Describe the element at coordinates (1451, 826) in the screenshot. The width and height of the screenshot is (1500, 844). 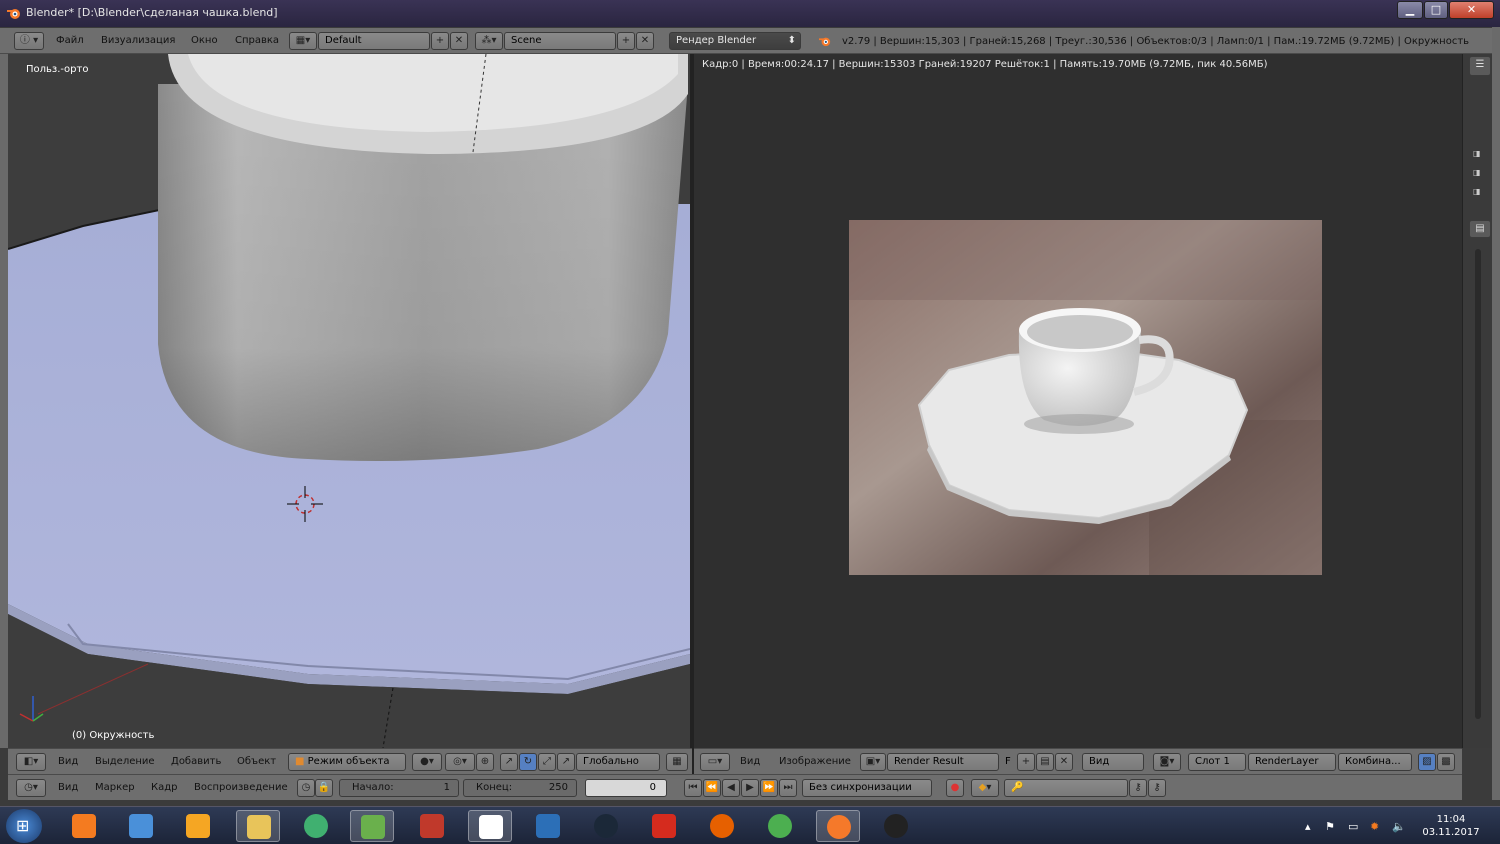
I see `taskbar-clock: 11:04 03.11.2017` at that location.